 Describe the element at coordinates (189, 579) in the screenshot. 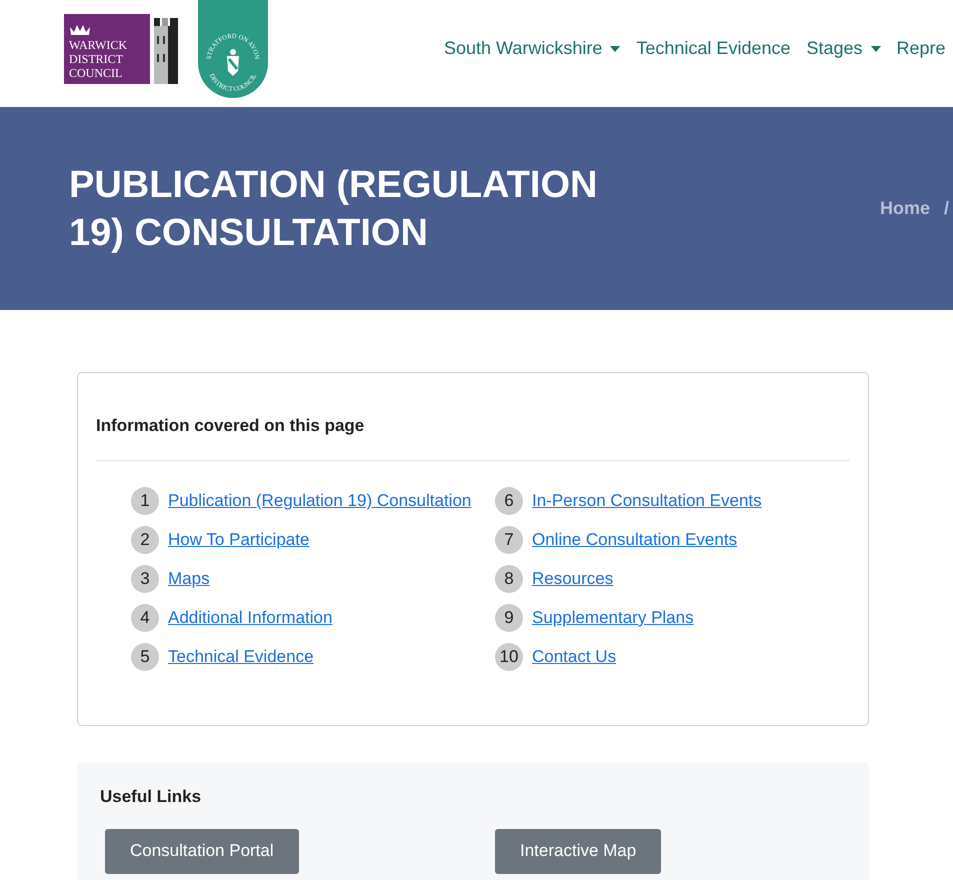

I see `contents-link: Maps` at that location.